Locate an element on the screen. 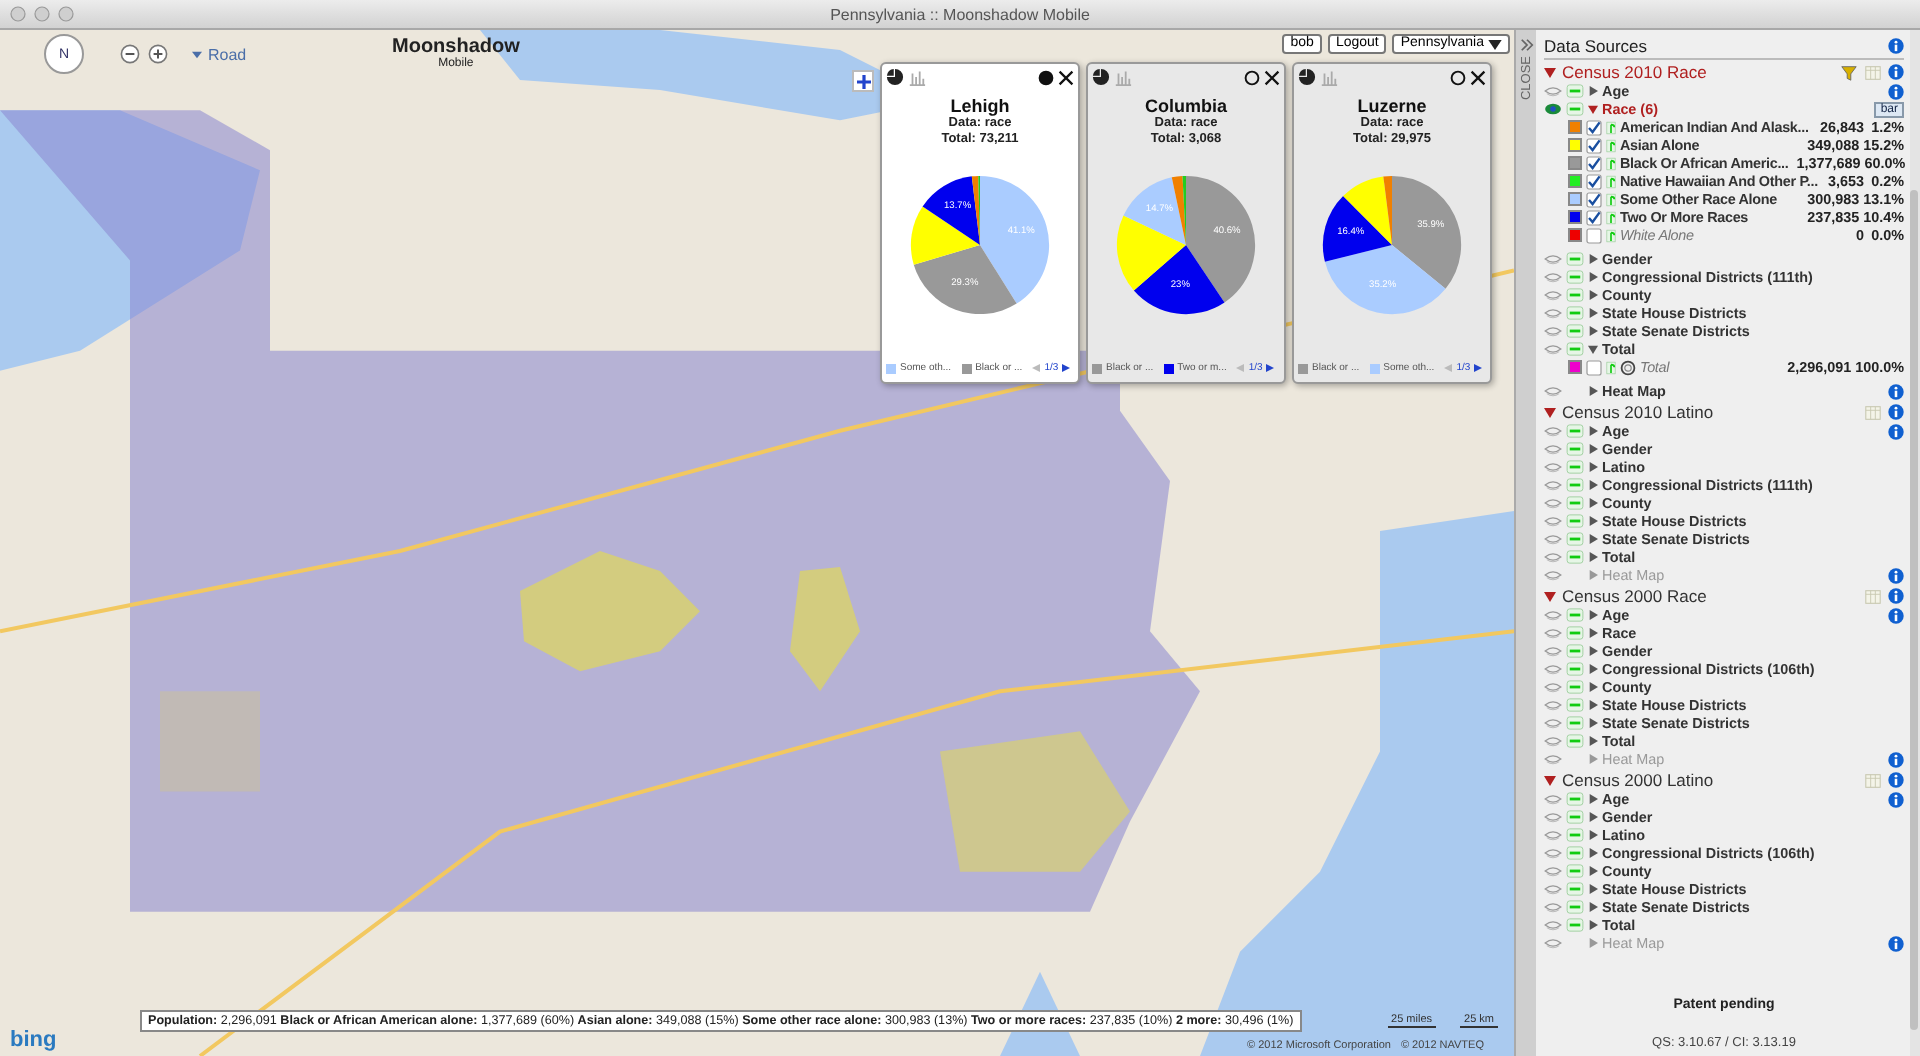 This screenshot has width=1920, height=1056. section-title: Census 2010 Race is located at coordinates (1634, 72).